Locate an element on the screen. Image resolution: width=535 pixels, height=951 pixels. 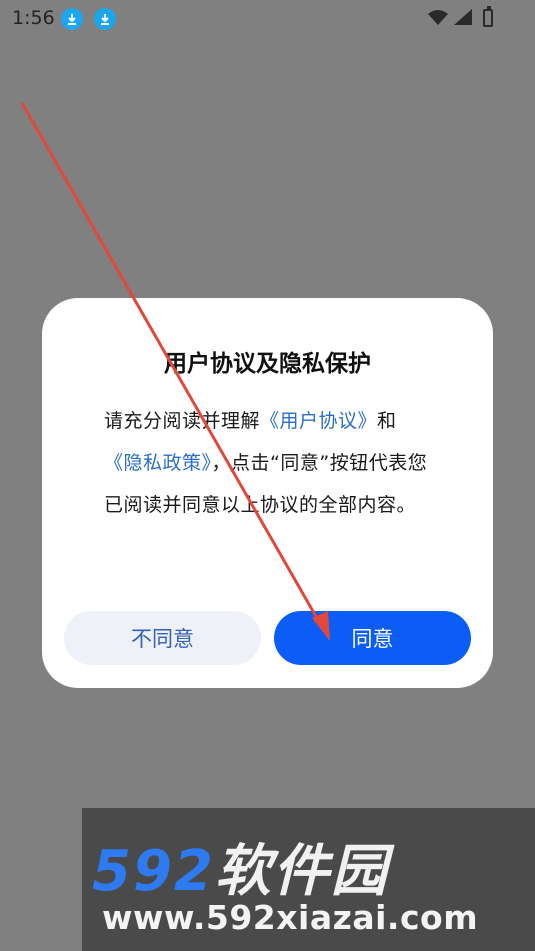
watermark: 592软件园 www.592xiazai.com is located at coordinates (308, 879).